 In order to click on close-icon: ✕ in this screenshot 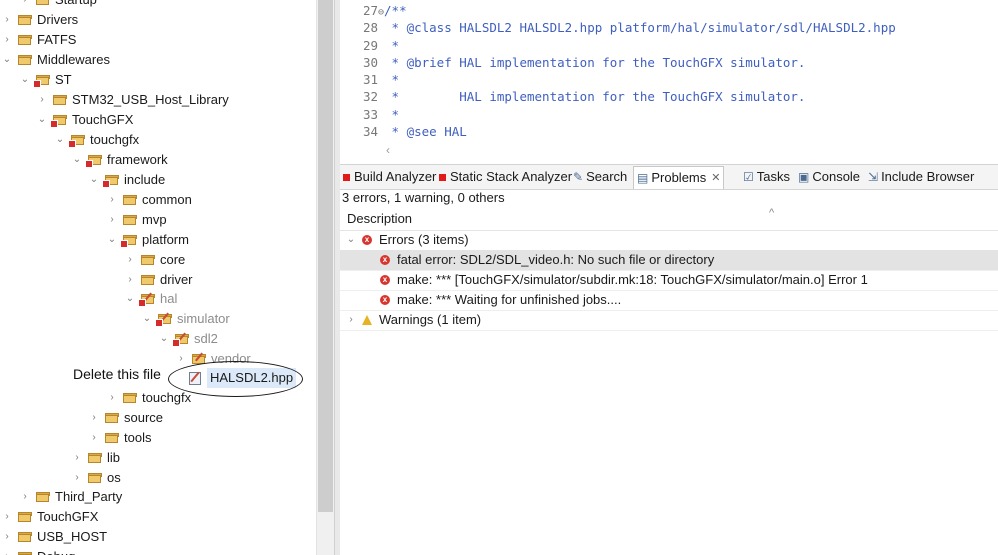, I will do `click(715, 178)`.